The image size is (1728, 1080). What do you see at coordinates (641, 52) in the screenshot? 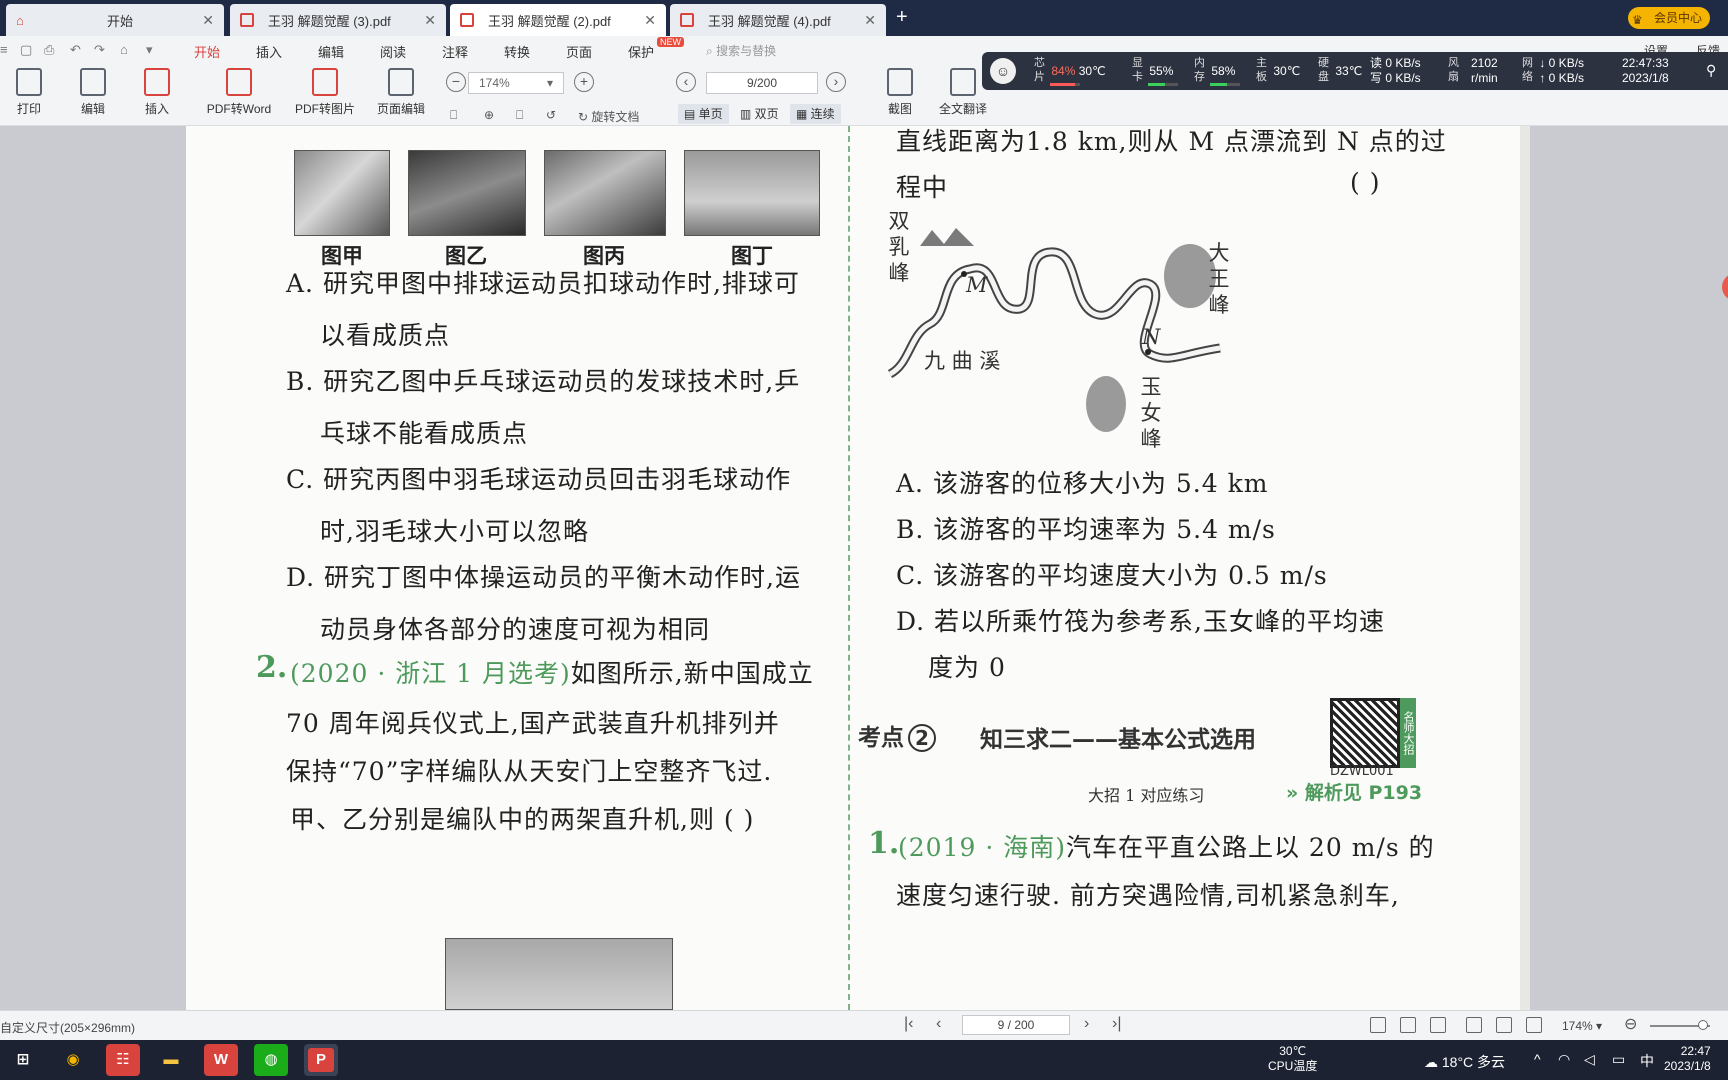
I see `menu-protect-label: 保护` at bounding box center [641, 52].